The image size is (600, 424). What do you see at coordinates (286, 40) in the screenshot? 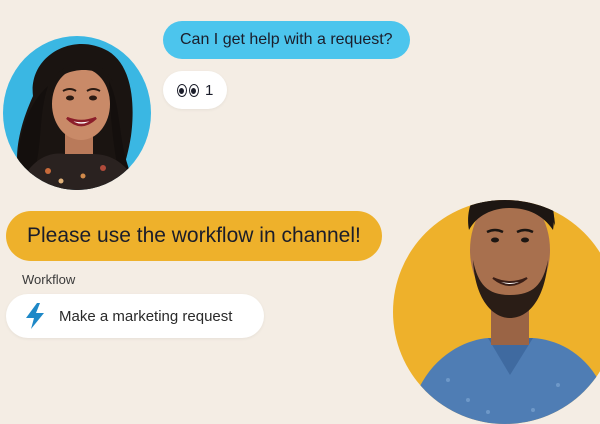
I see `message-question: Can I get help with a request?` at bounding box center [286, 40].